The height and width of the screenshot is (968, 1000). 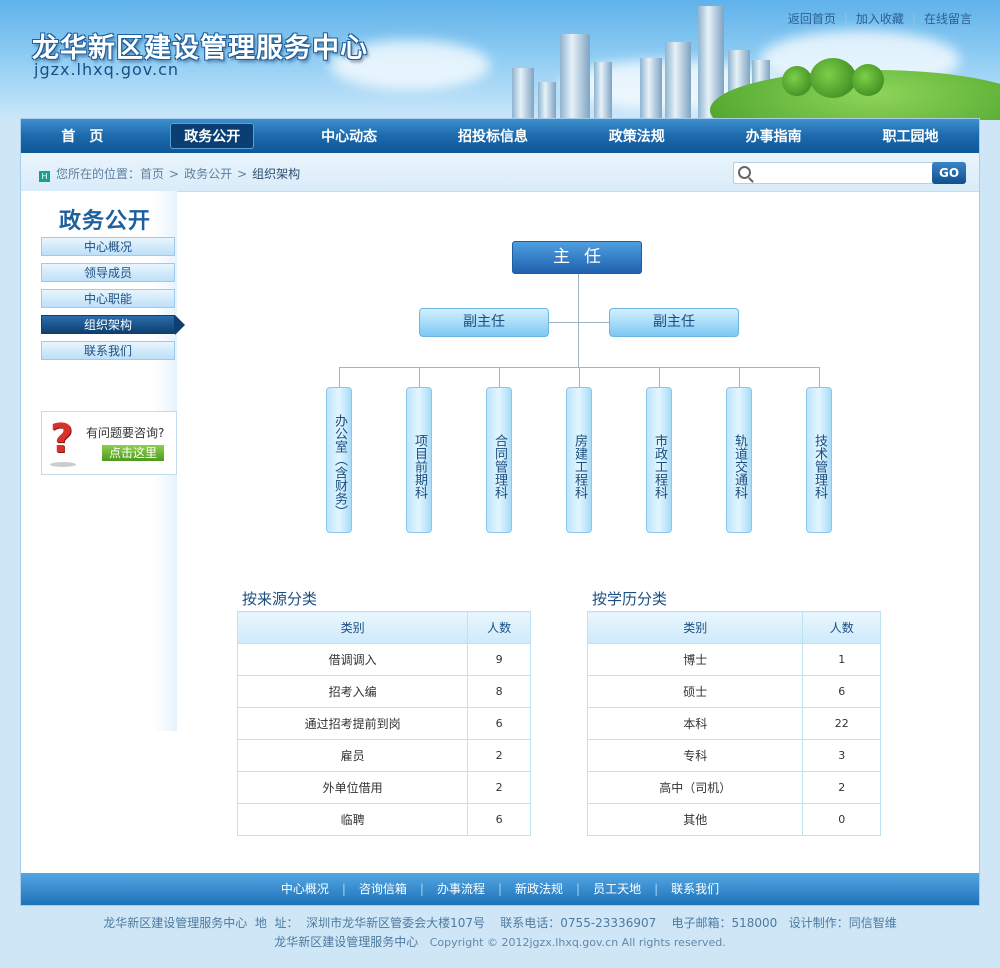 I want to click on table-cell: 雇员, so click(x=352, y=755).